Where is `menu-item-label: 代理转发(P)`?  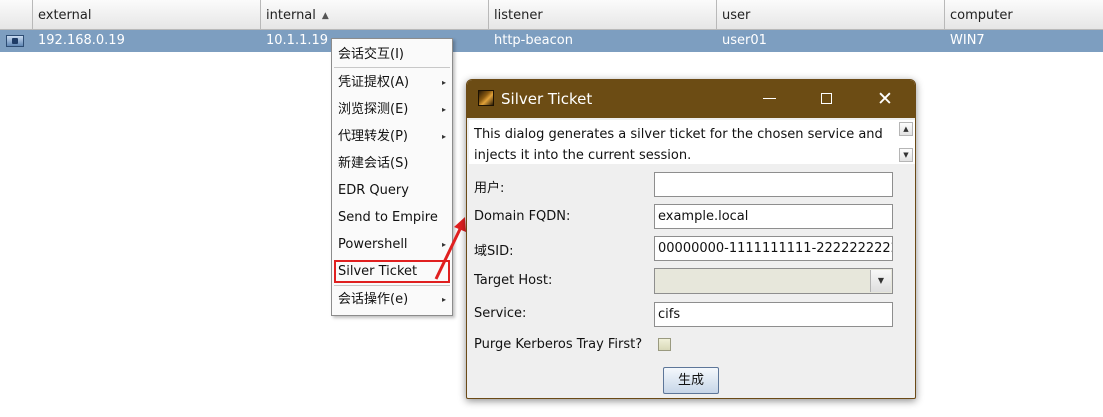
menu-item-label: 代理转发(P) is located at coordinates (373, 136).